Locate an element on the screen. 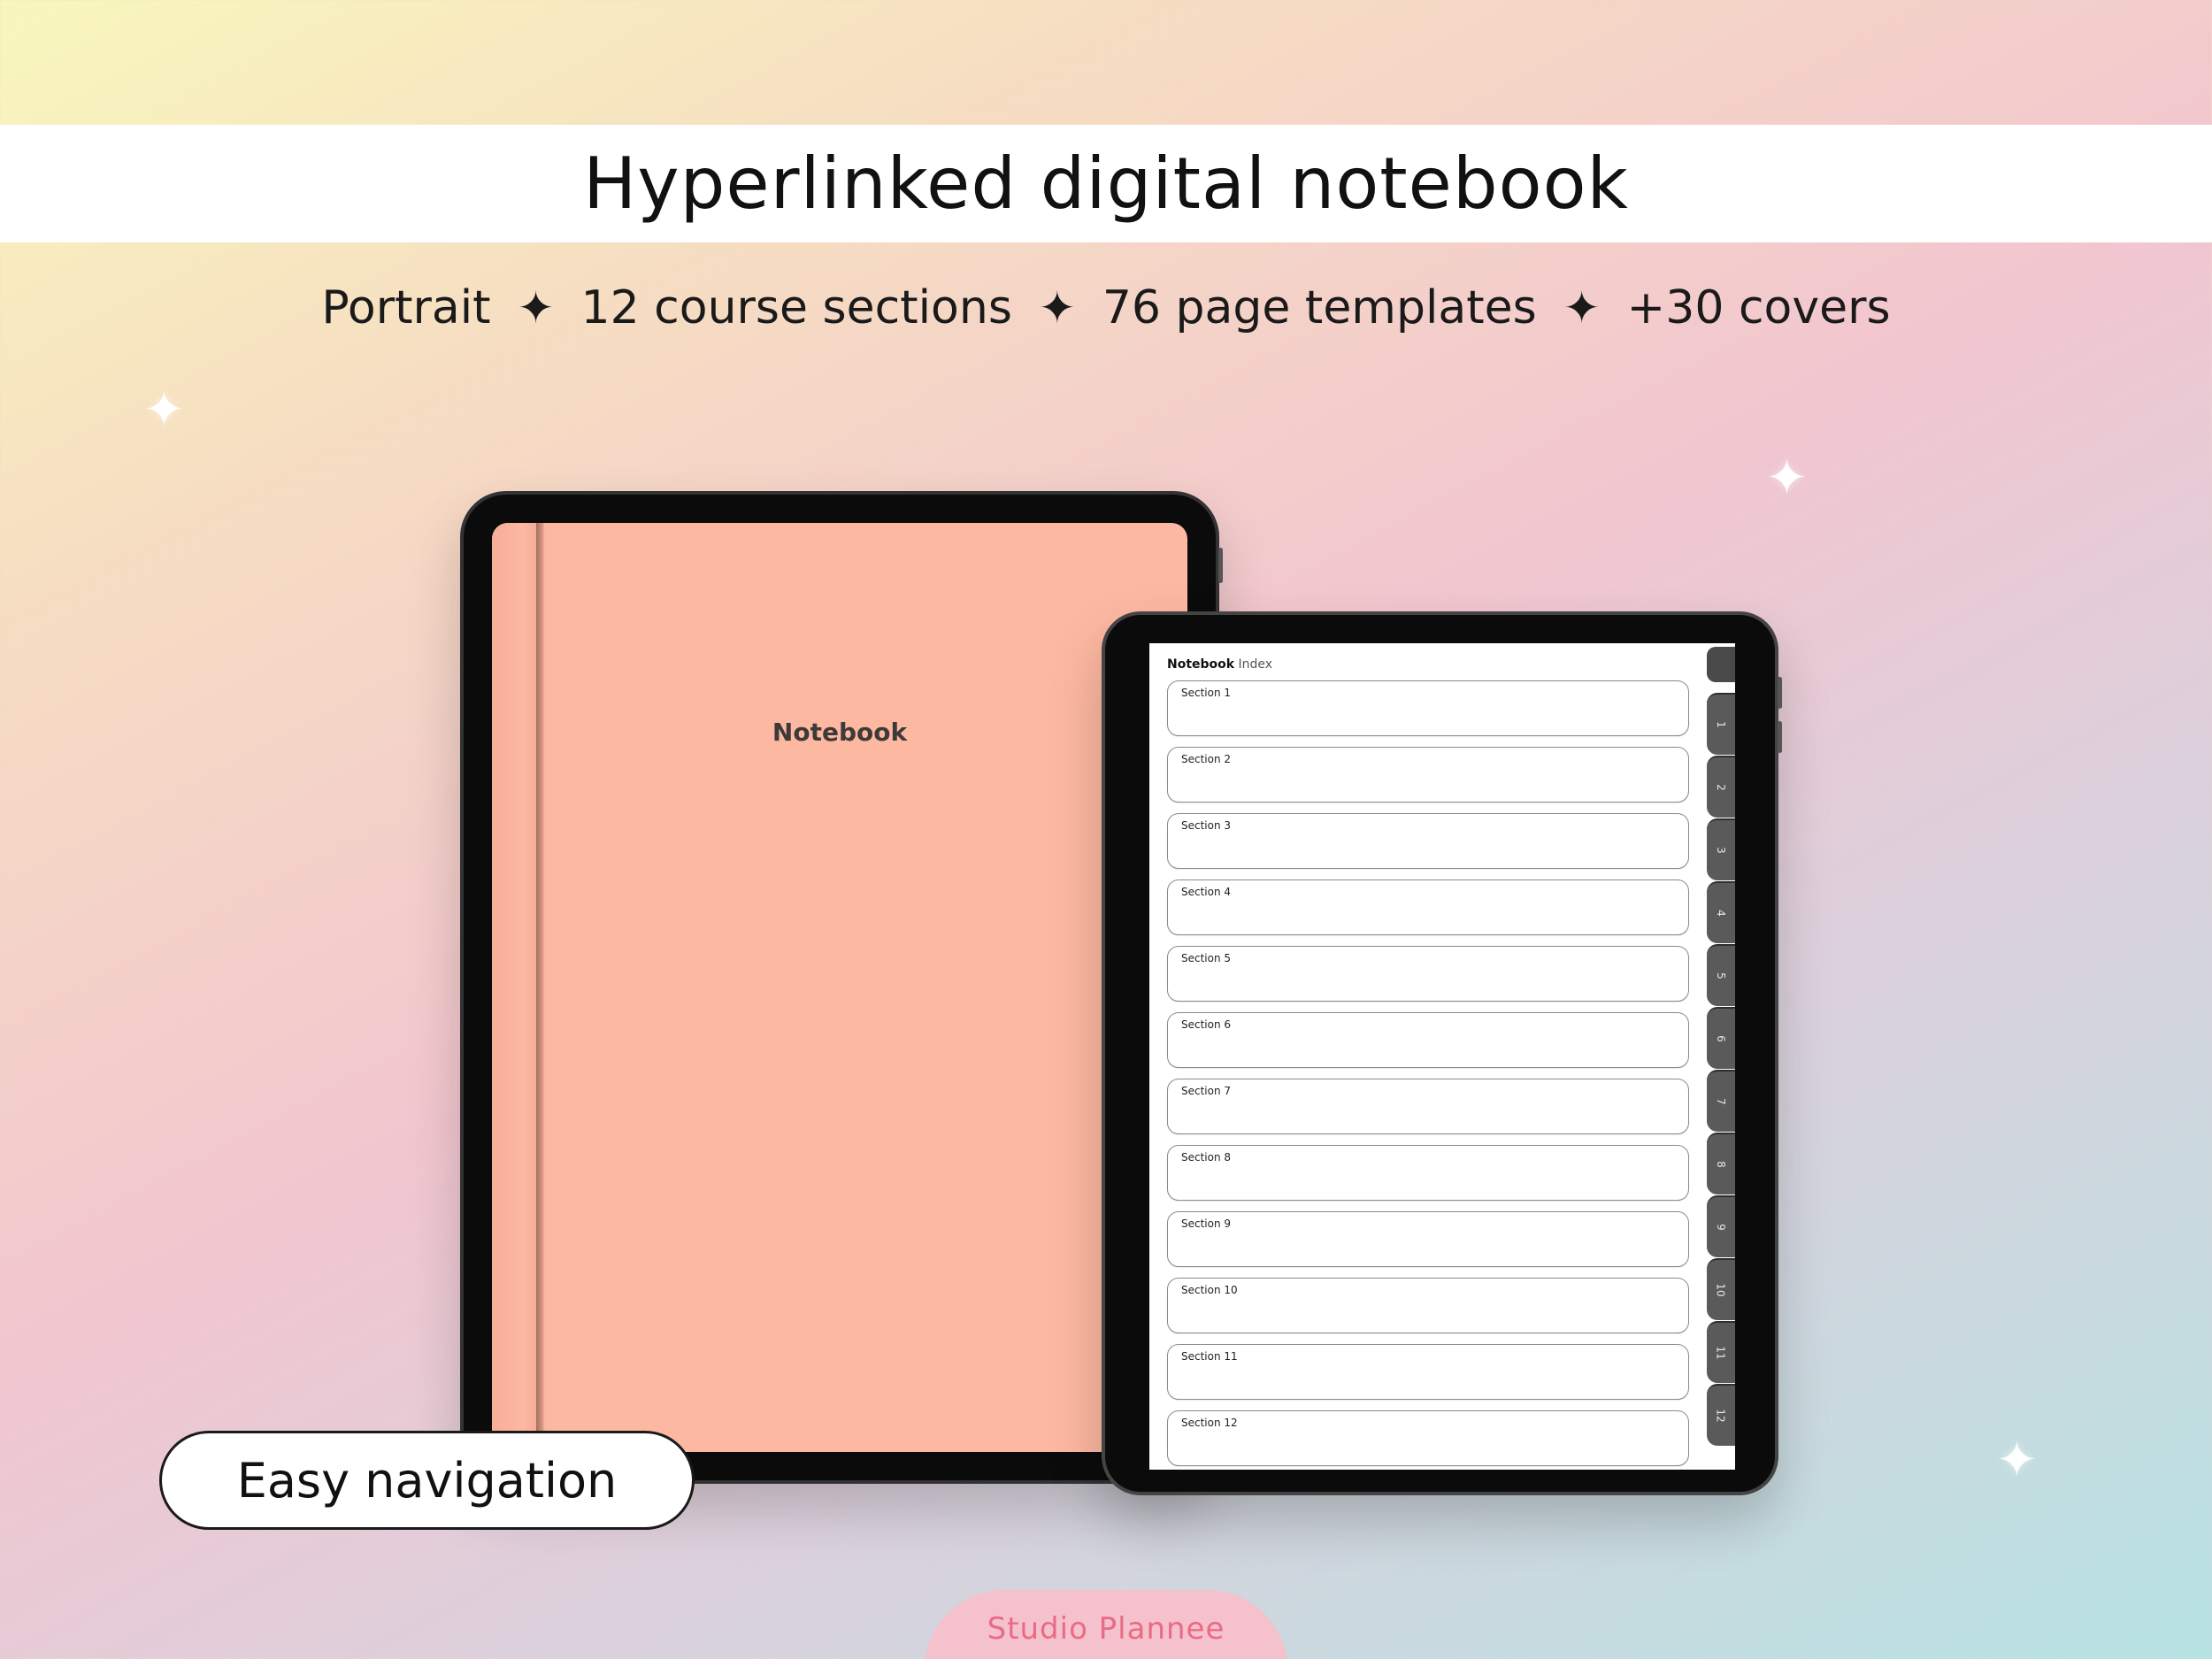 The width and height of the screenshot is (2212, 1659). tab-label: 2 is located at coordinates (1721, 788).